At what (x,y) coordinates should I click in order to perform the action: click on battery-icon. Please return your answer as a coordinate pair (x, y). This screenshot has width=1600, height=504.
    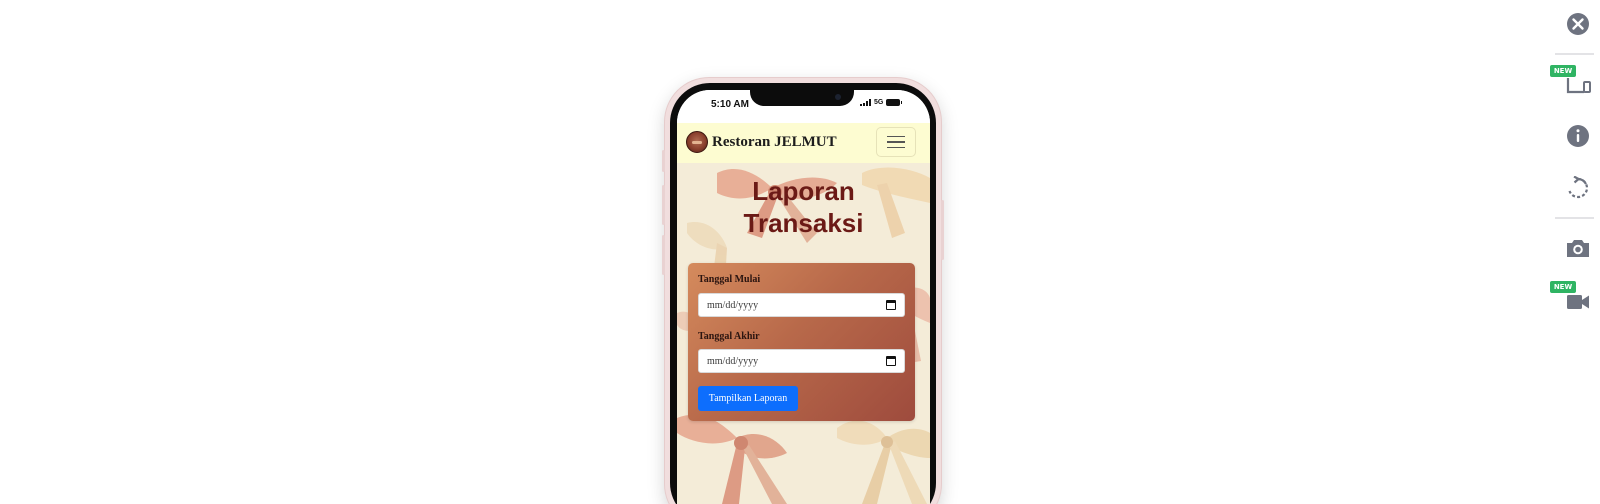
    Looking at the image, I should click on (894, 102).